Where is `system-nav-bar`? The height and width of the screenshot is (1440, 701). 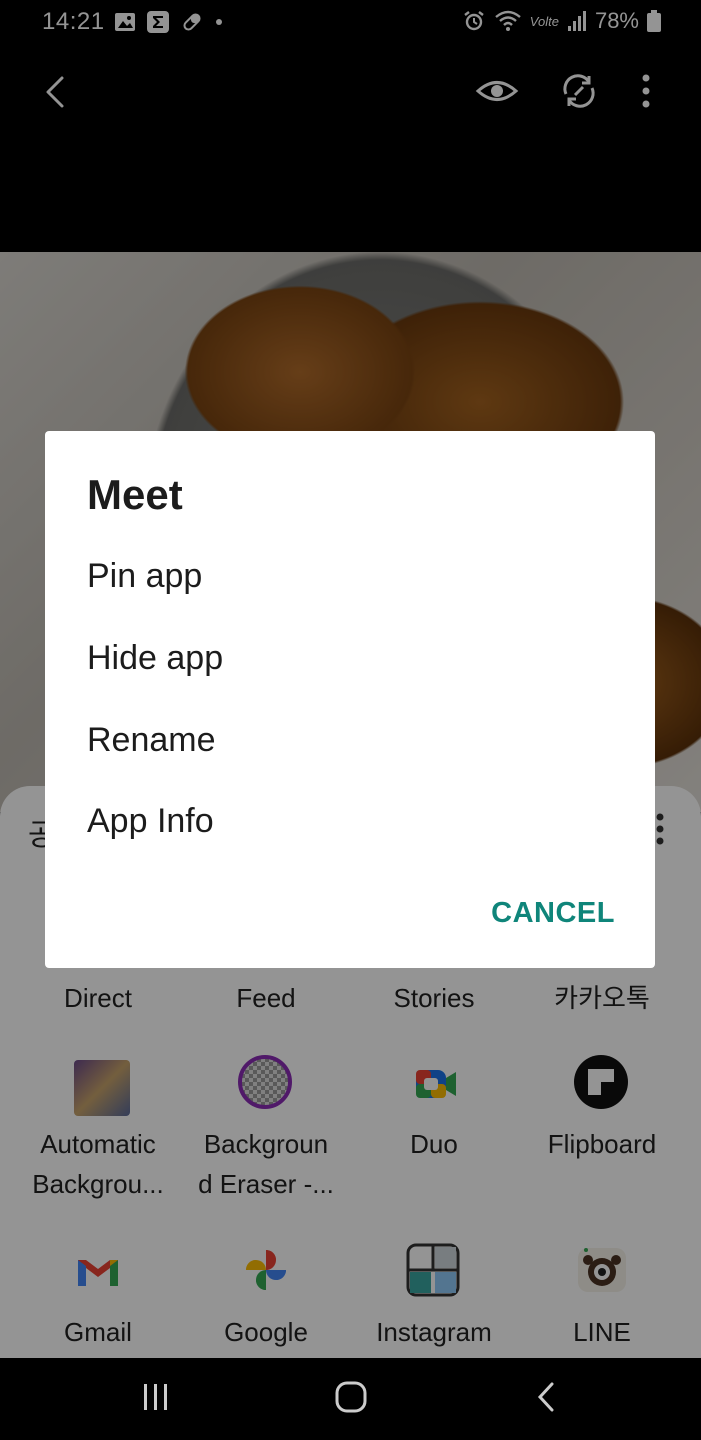 system-nav-bar is located at coordinates (350, 1399).